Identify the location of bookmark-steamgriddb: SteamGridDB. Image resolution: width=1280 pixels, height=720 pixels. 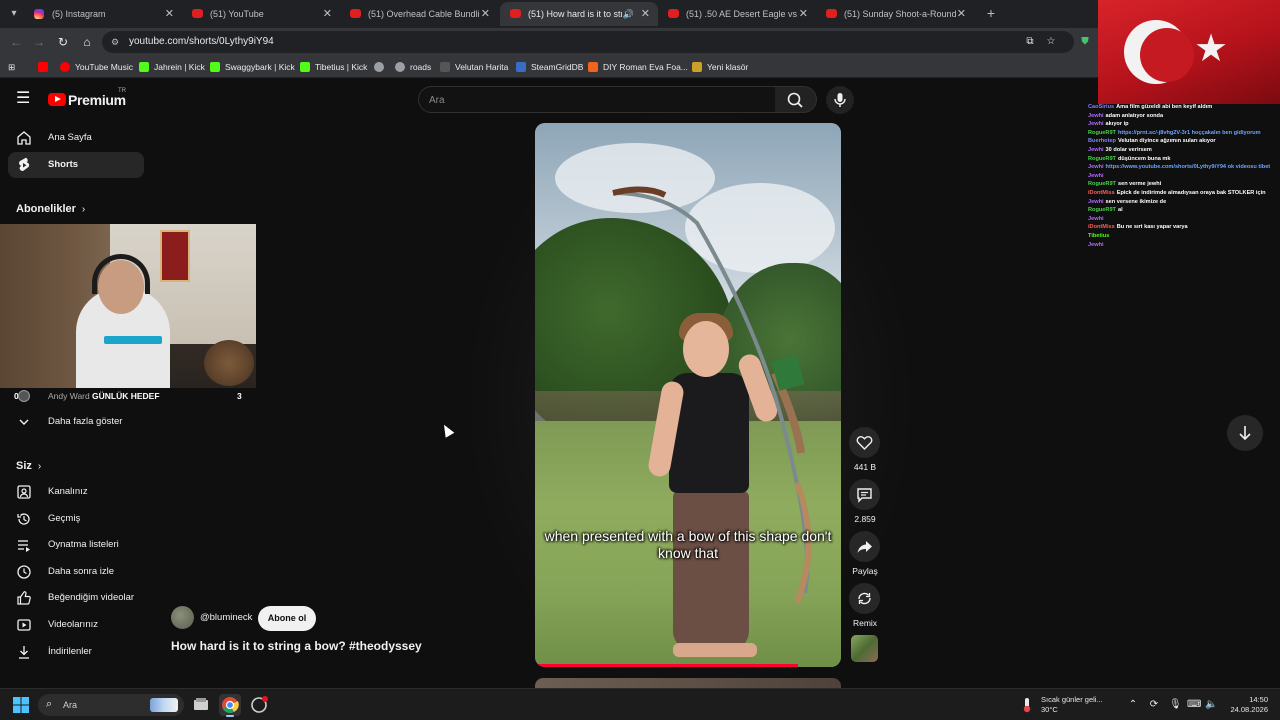
(549, 67).